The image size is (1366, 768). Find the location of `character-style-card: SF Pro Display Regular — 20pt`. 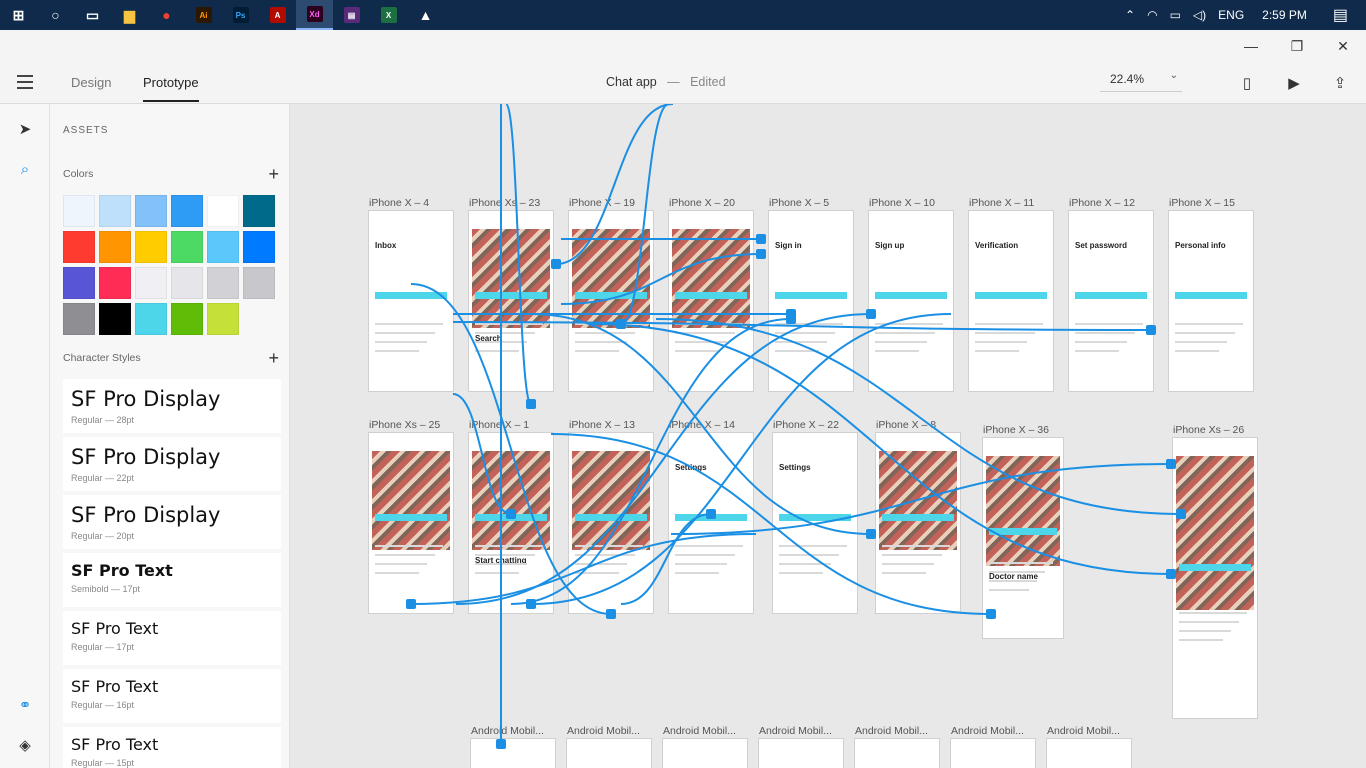

character-style-card: SF Pro Display Regular — 20pt is located at coordinates (172, 522).